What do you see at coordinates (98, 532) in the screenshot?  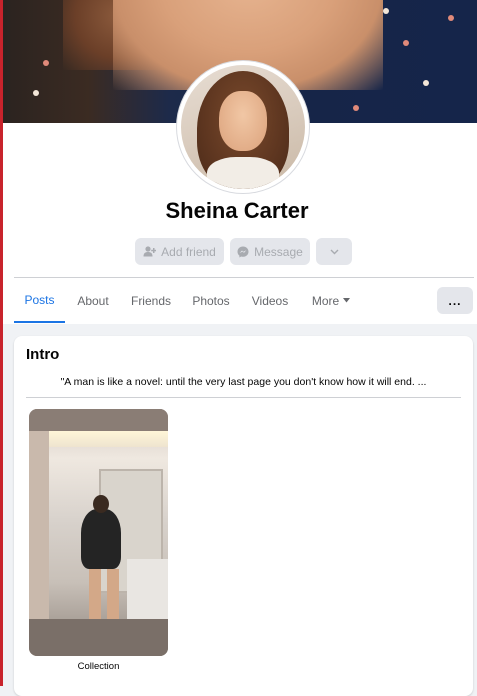 I see `featured-collection-photo` at bounding box center [98, 532].